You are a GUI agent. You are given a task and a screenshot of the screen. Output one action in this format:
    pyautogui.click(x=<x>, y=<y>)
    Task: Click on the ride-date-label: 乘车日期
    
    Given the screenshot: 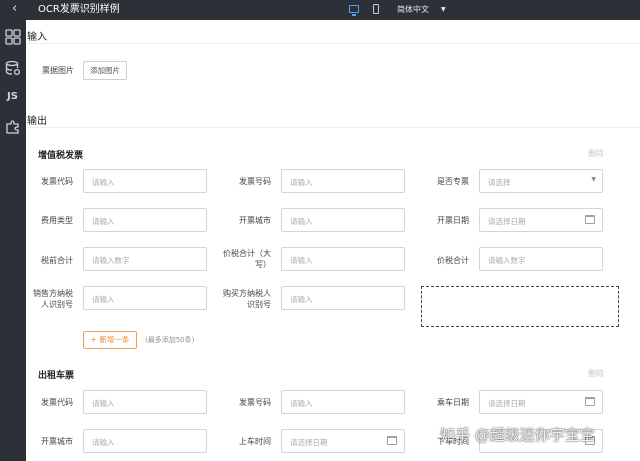 What is the action you would take?
    pyautogui.click(x=453, y=402)
    